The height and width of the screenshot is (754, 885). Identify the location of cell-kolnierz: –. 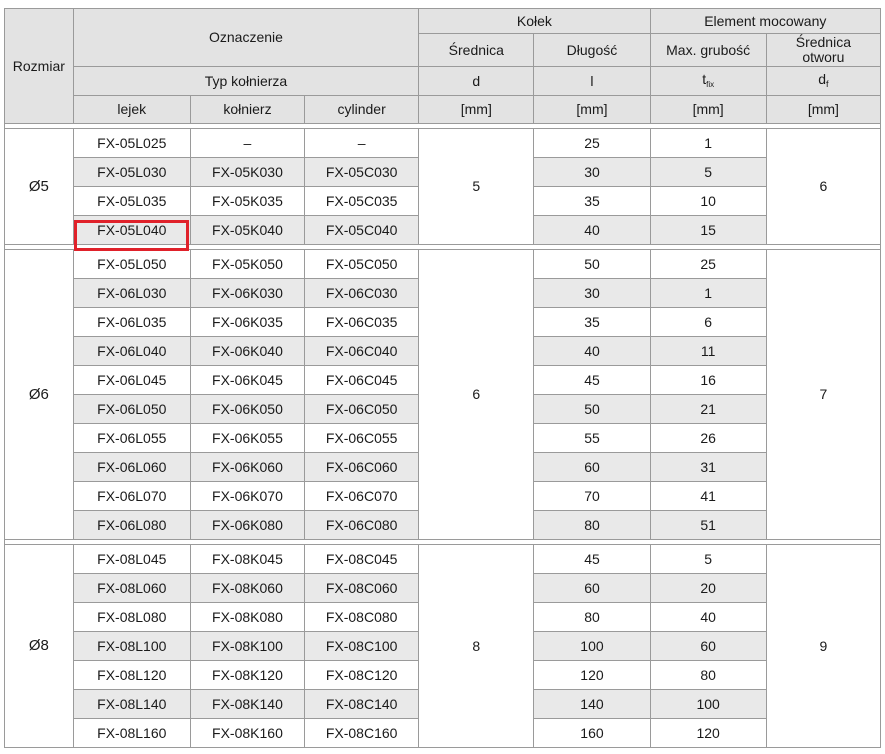
(247, 143).